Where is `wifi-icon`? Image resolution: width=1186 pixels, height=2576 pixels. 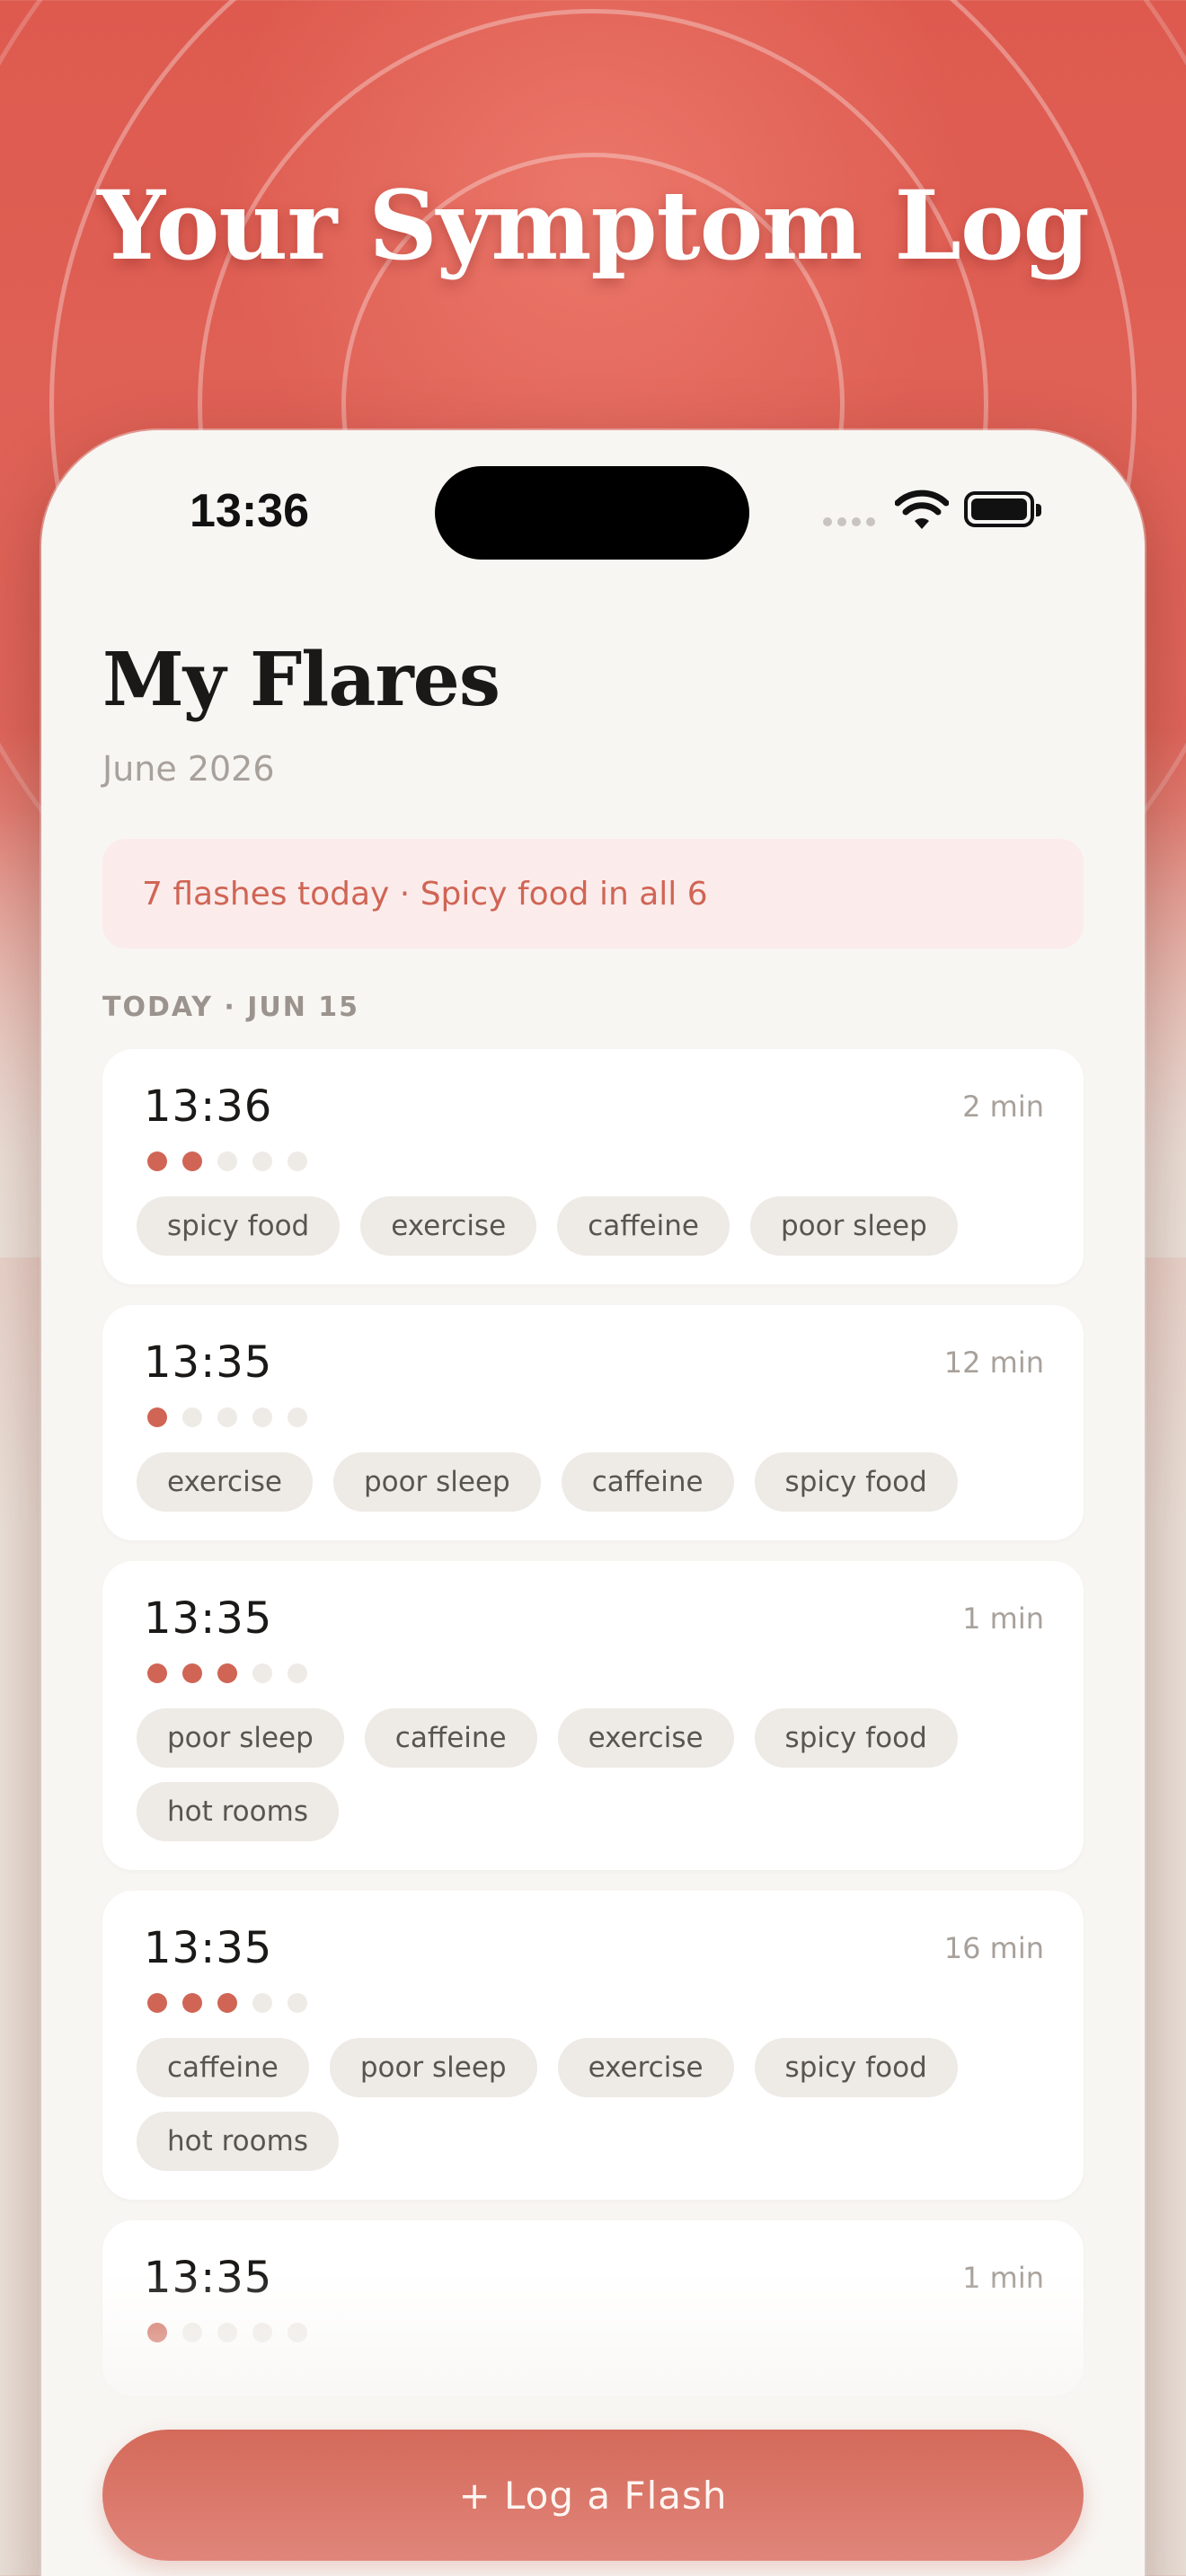
wifi-icon is located at coordinates (922, 509).